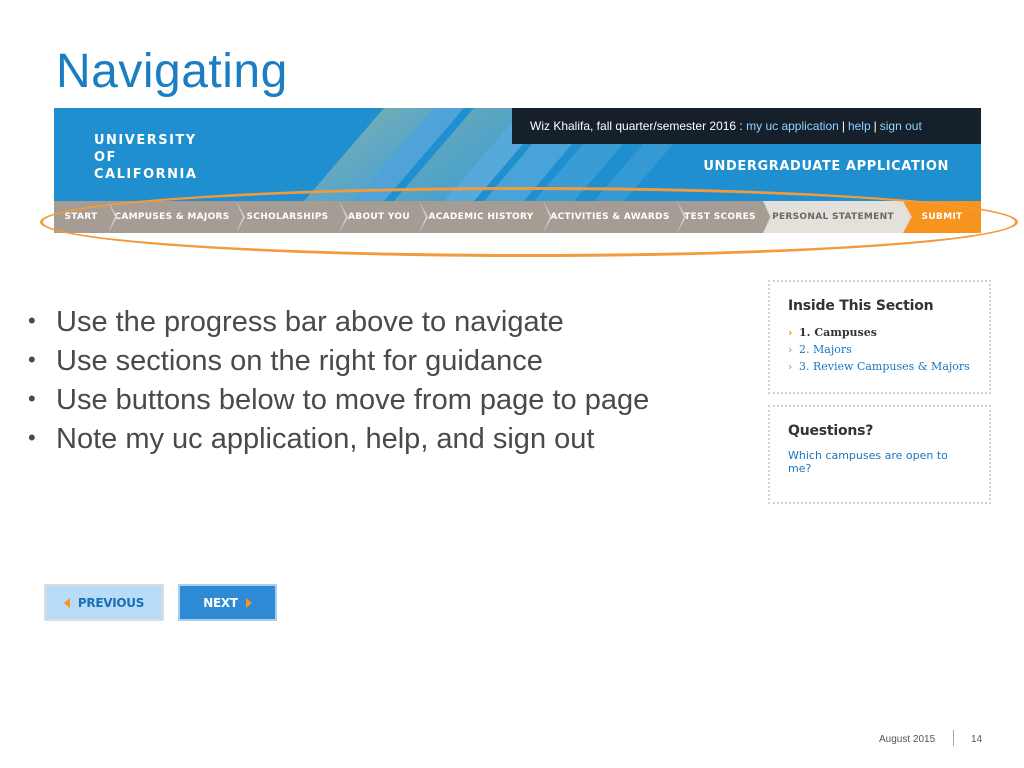  What do you see at coordinates (879, 462) in the screenshot?
I see `campuses-open-link: Which campuses are open to me?` at bounding box center [879, 462].